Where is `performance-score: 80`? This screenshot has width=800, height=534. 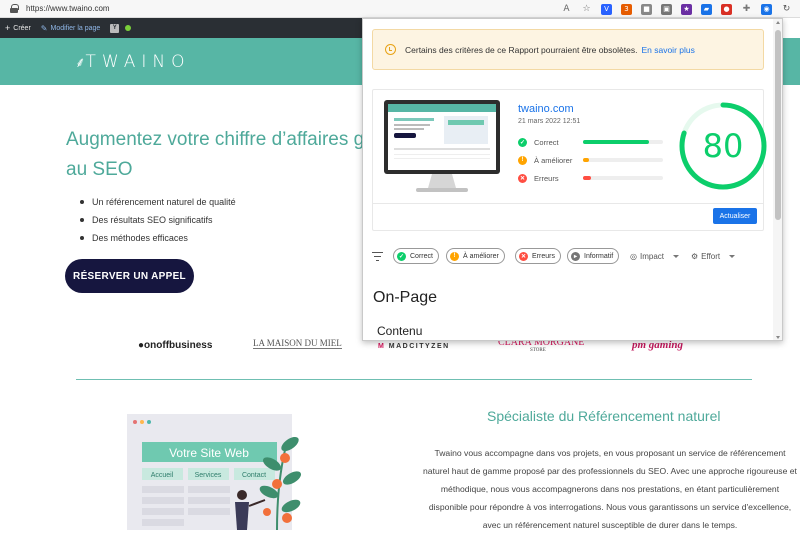
performance-score: 80 is located at coordinates (723, 146).